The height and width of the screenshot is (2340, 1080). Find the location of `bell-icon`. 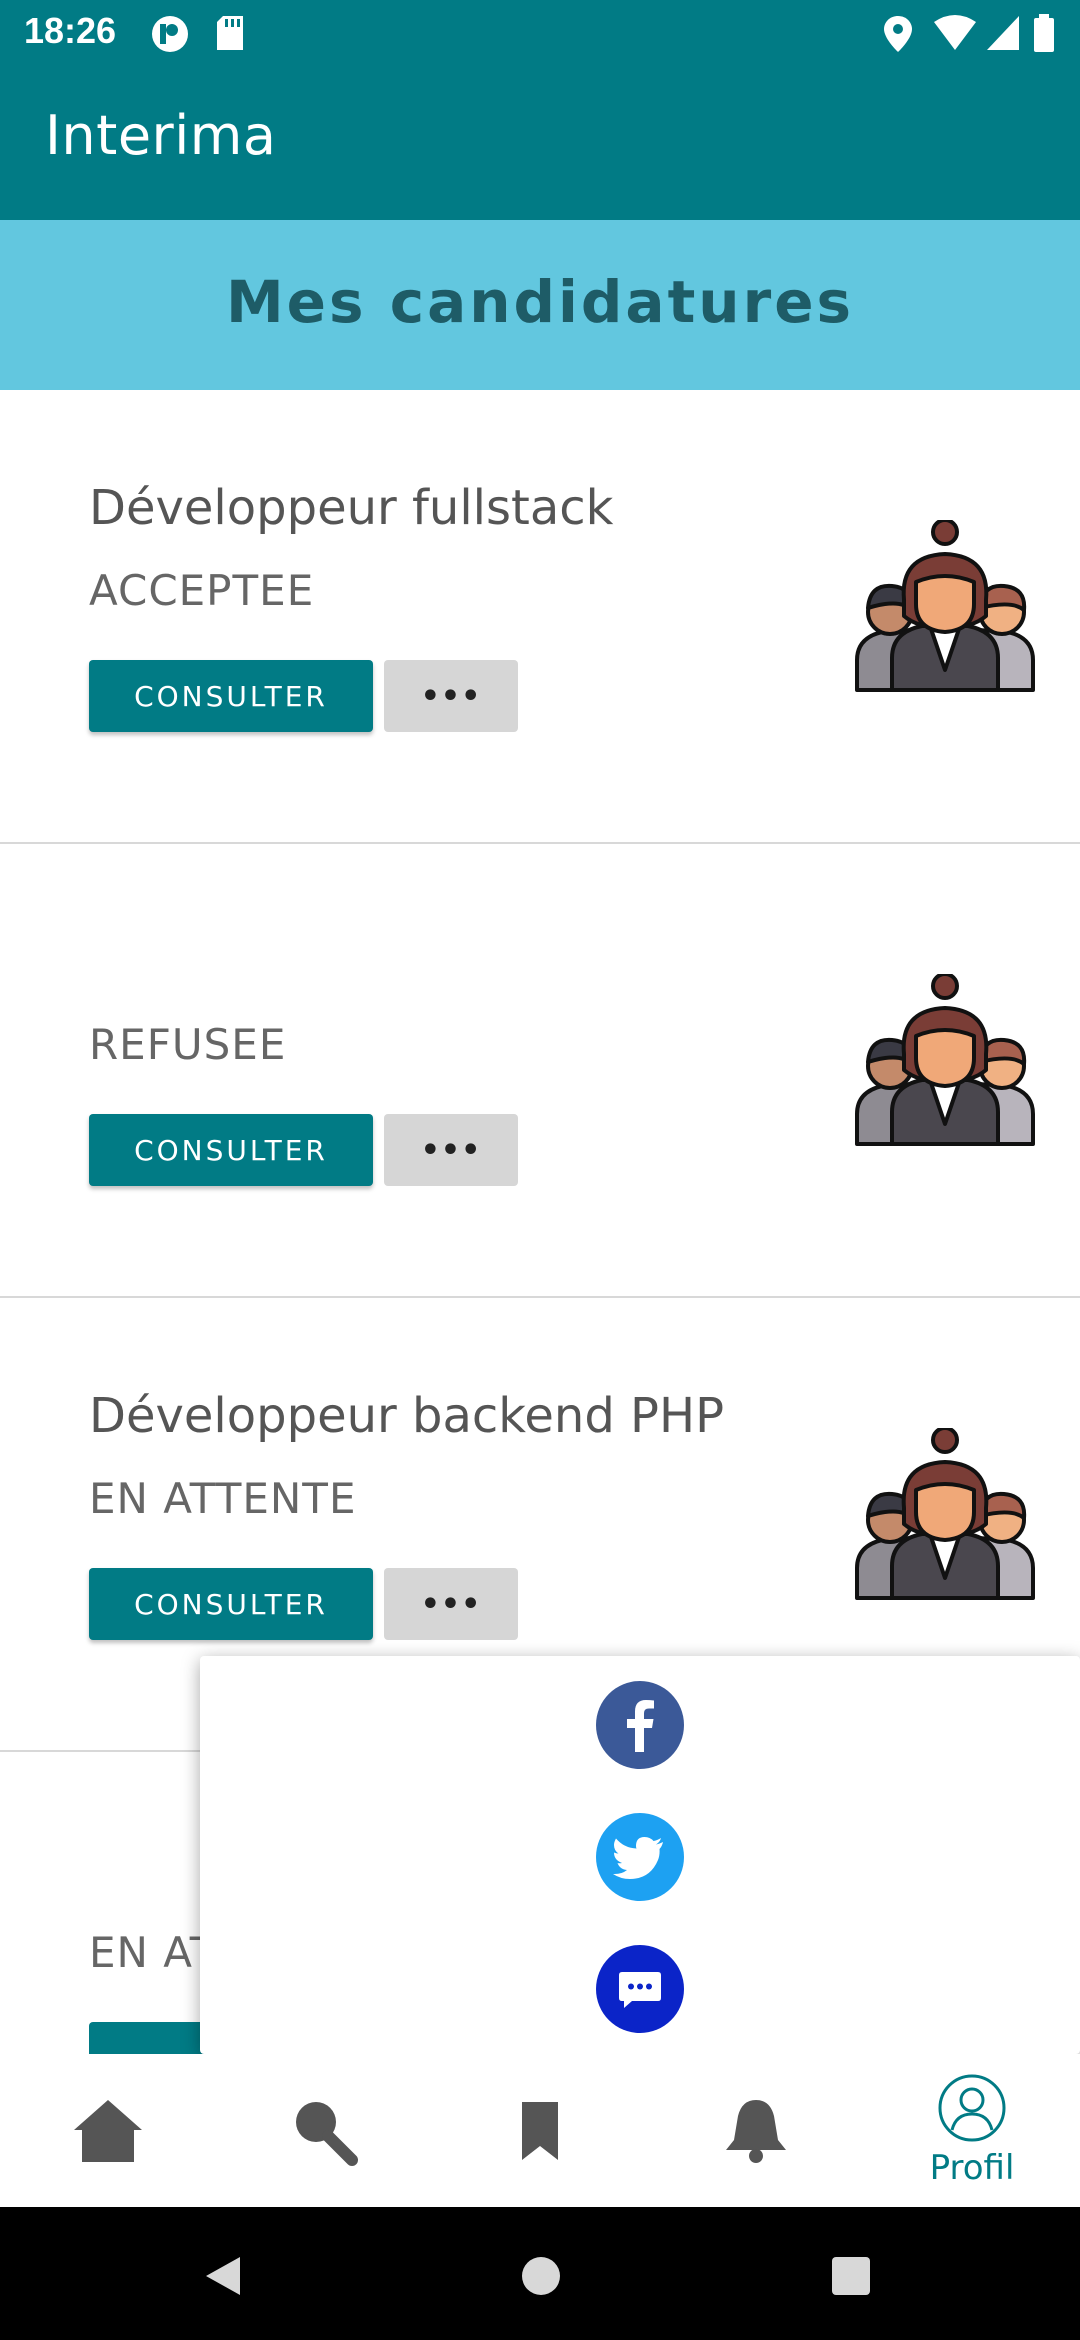

bell-icon is located at coordinates (756, 2131).